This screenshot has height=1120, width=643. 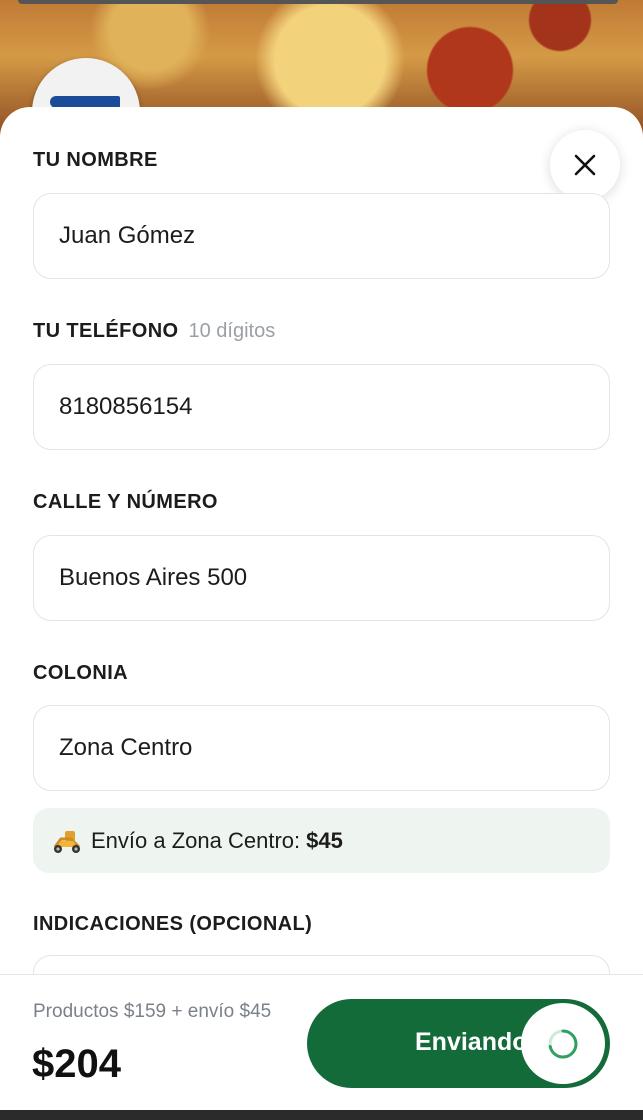 I want to click on close-button, so click(x=585, y=165).